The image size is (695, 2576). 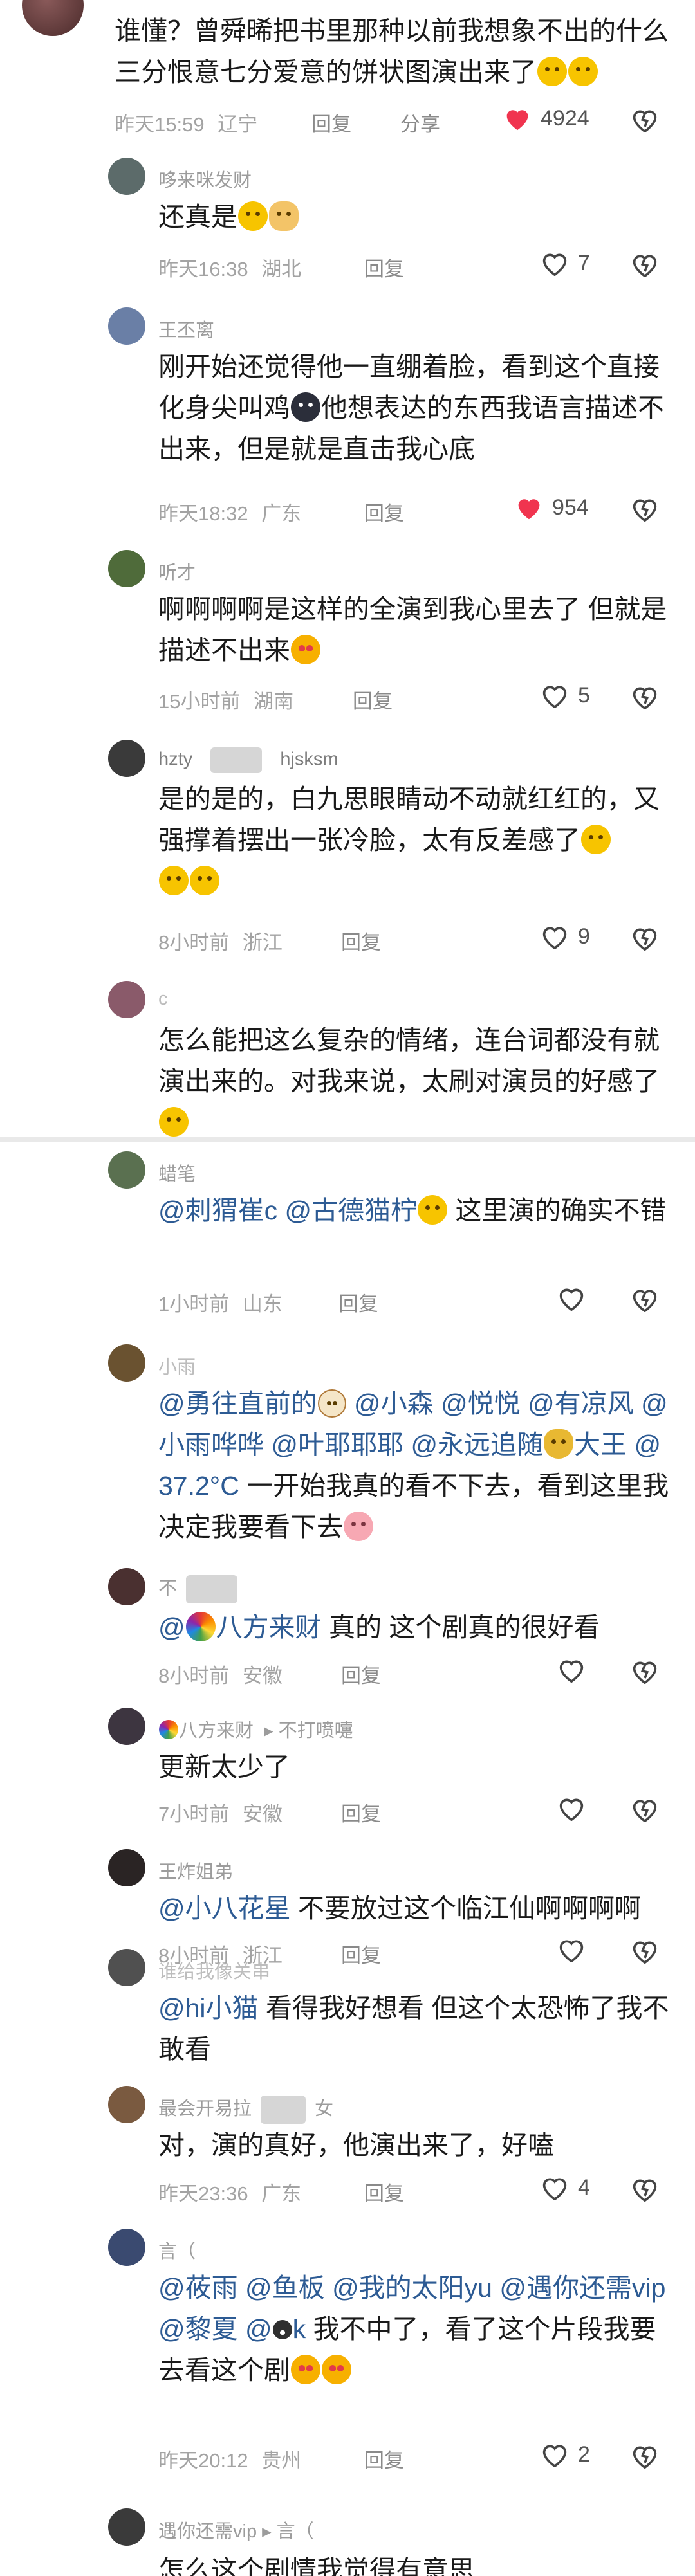 I want to click on like-button: 9, so click(x=565, y=936).